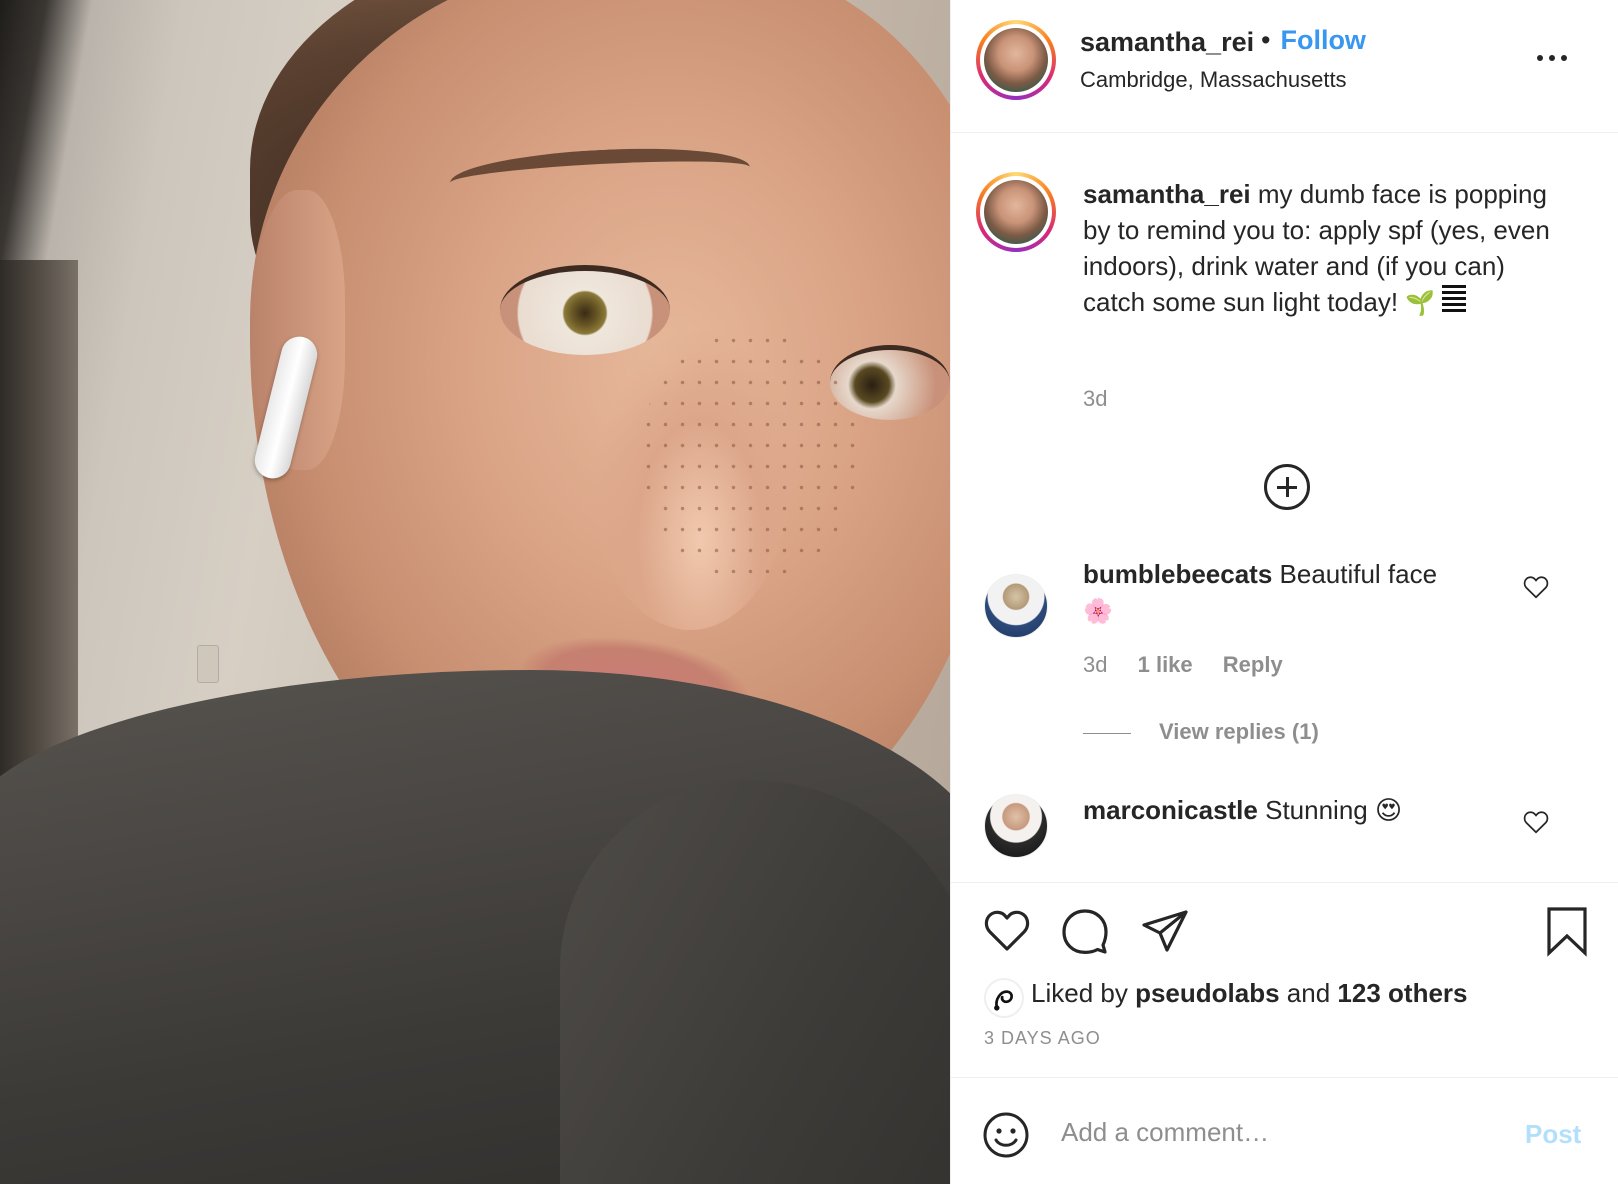  What do you see at coordinates (1213, 80) in the screenshot?
I see `post-location: Cambridge, Massachusetts` at bounding box center [1213, 80].